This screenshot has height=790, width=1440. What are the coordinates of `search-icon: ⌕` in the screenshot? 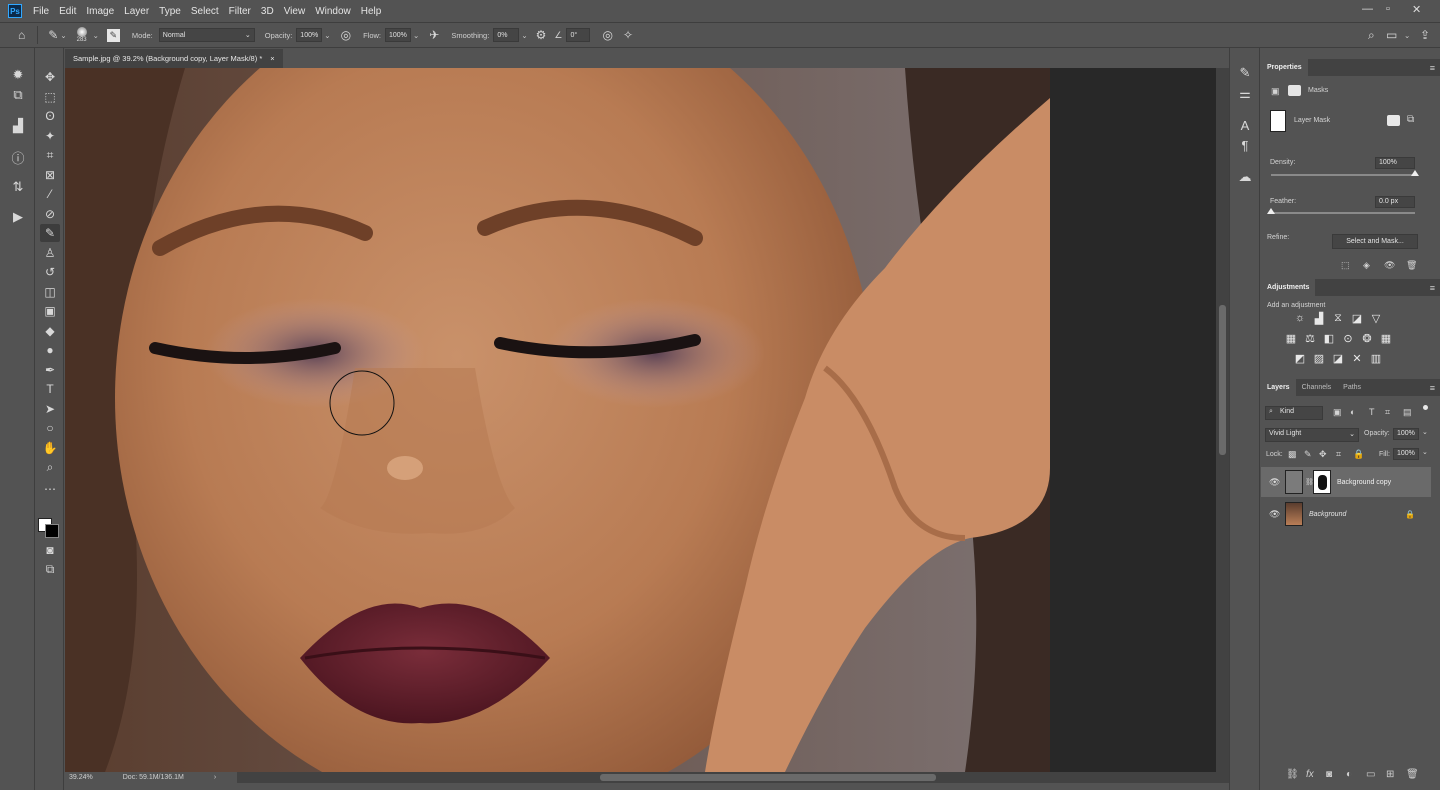 It's located at (1371, 35).